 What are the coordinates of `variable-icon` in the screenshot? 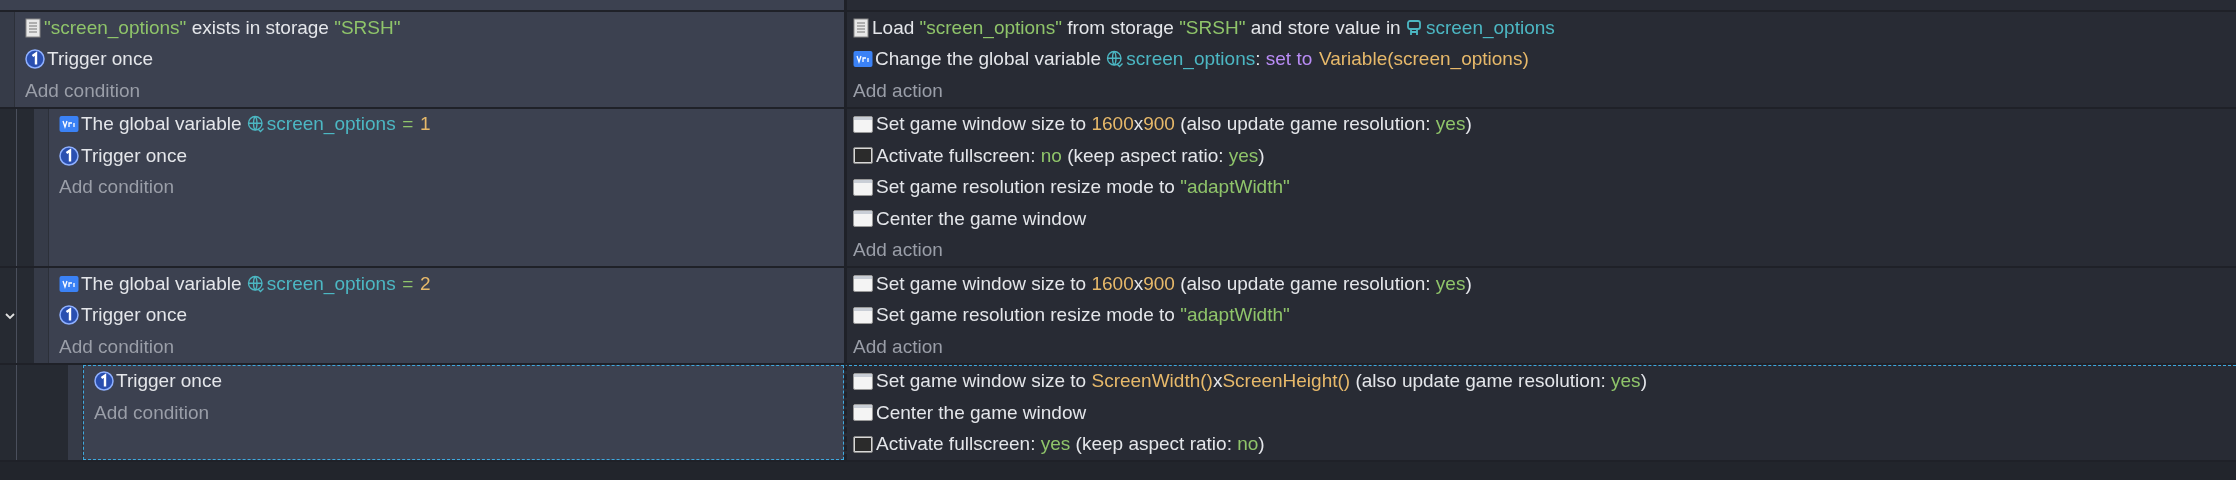 It's located at (863, 59).